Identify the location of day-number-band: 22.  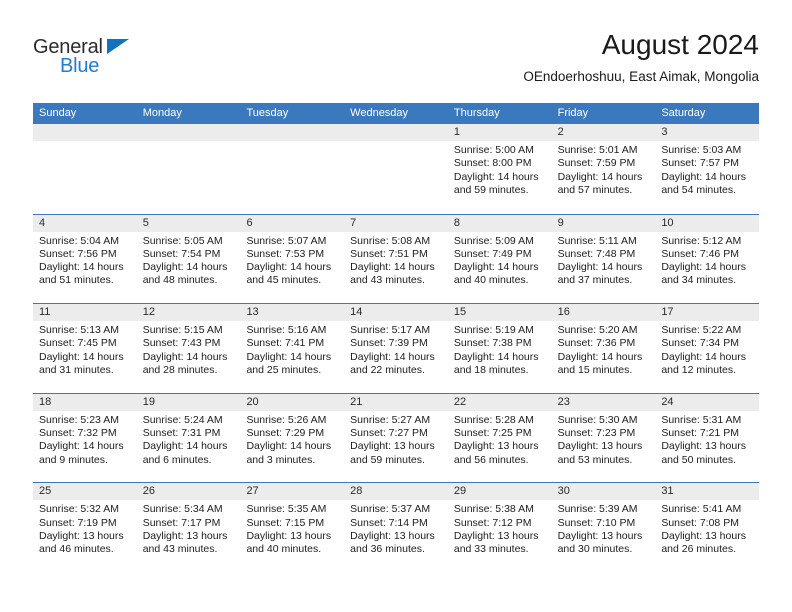
(499, 402).